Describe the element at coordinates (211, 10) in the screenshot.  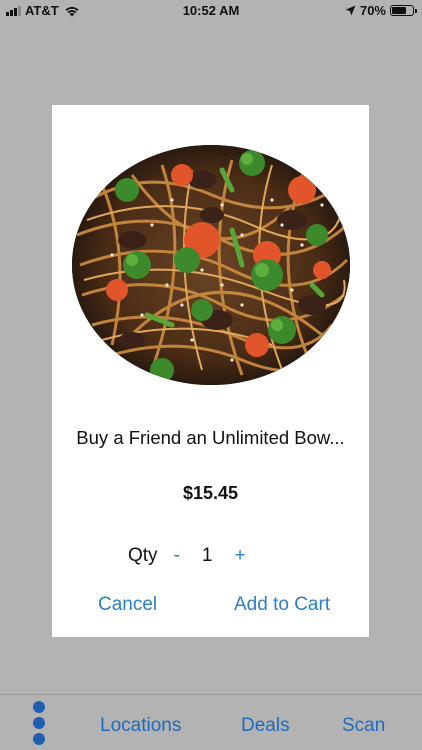
I see `status-bar: AT&T 10:52 AM 70%` at that location.